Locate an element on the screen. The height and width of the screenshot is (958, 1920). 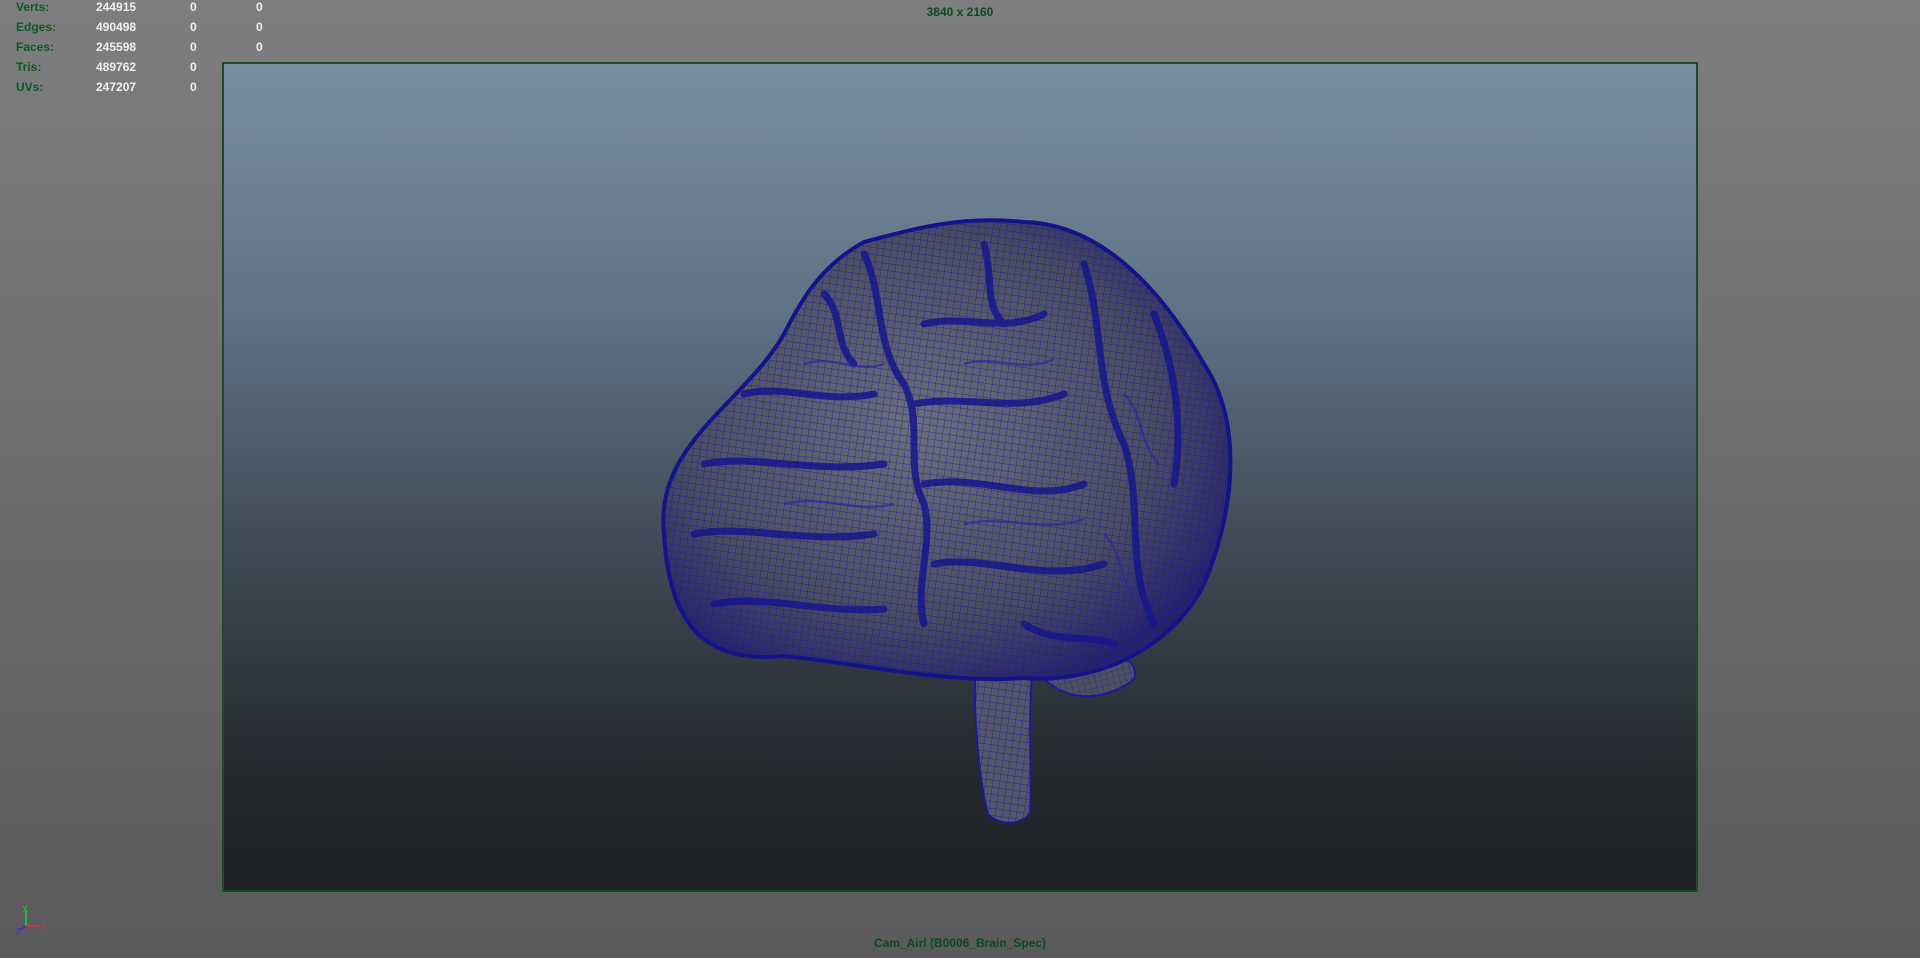
axis-gizmo: y x z is located at coordinates (34, 919).